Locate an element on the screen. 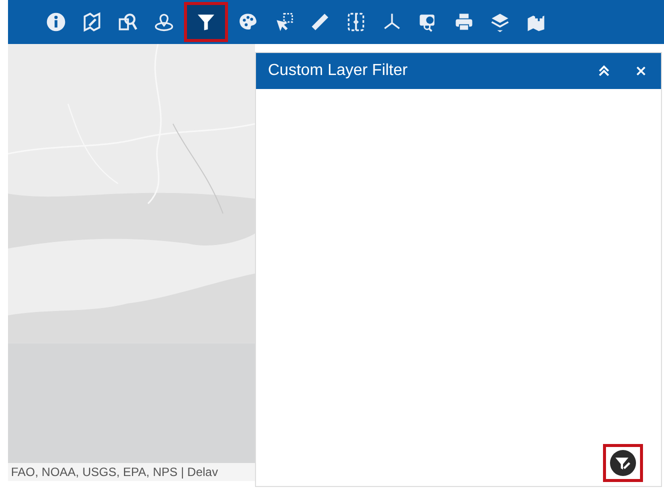 This screenshot has width=664, height=493. magnifier-icon is located at coordinates (128, 22).